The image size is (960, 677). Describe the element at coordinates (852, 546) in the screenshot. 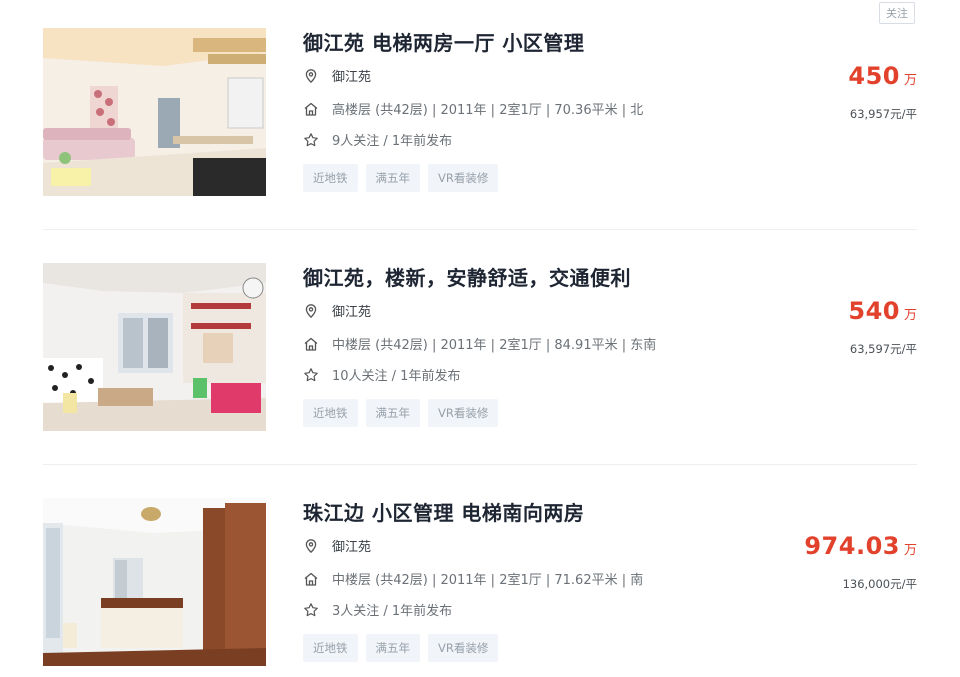

I see `price-amount: 974.03` at that location.